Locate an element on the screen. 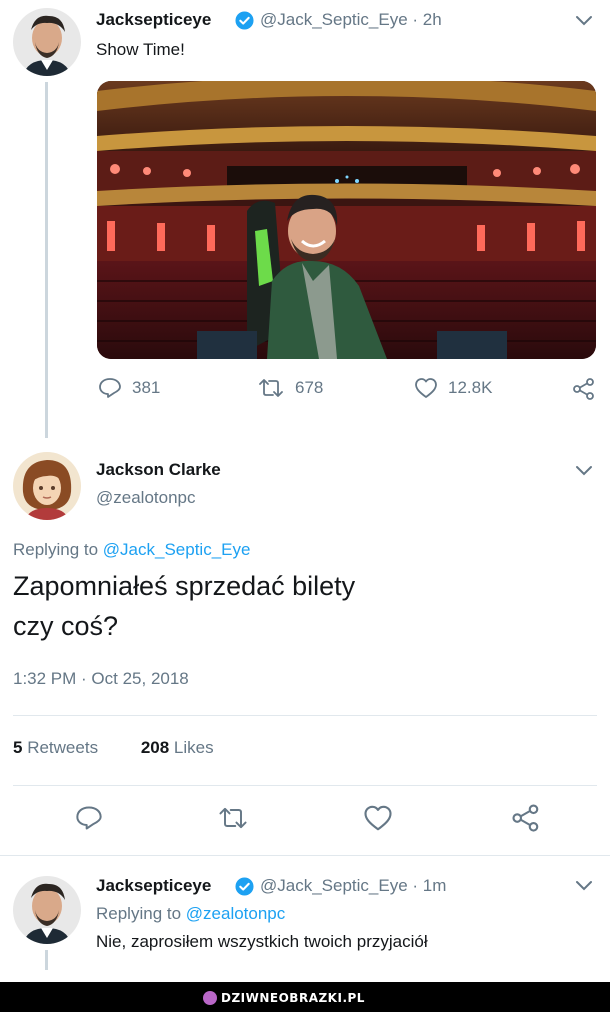 Image resolution: width=610 pixels, height=1012 pixels. watermark-bar: DZIWNEOBRAZKI.PL is located at coordinates (305, 997).